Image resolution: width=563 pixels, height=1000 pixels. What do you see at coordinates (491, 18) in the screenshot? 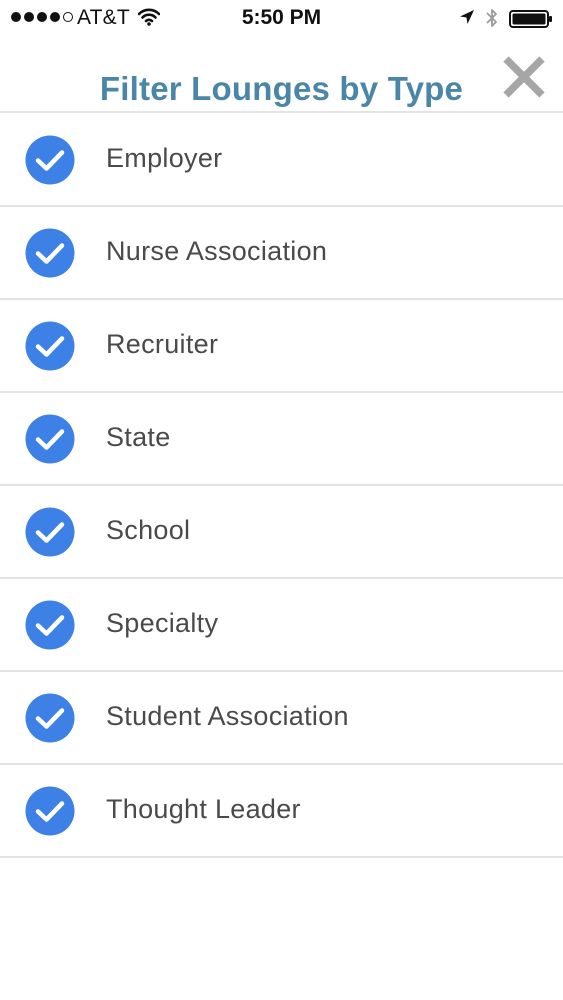
I see `bluetooth-icon` at bounding box center [491, 18].